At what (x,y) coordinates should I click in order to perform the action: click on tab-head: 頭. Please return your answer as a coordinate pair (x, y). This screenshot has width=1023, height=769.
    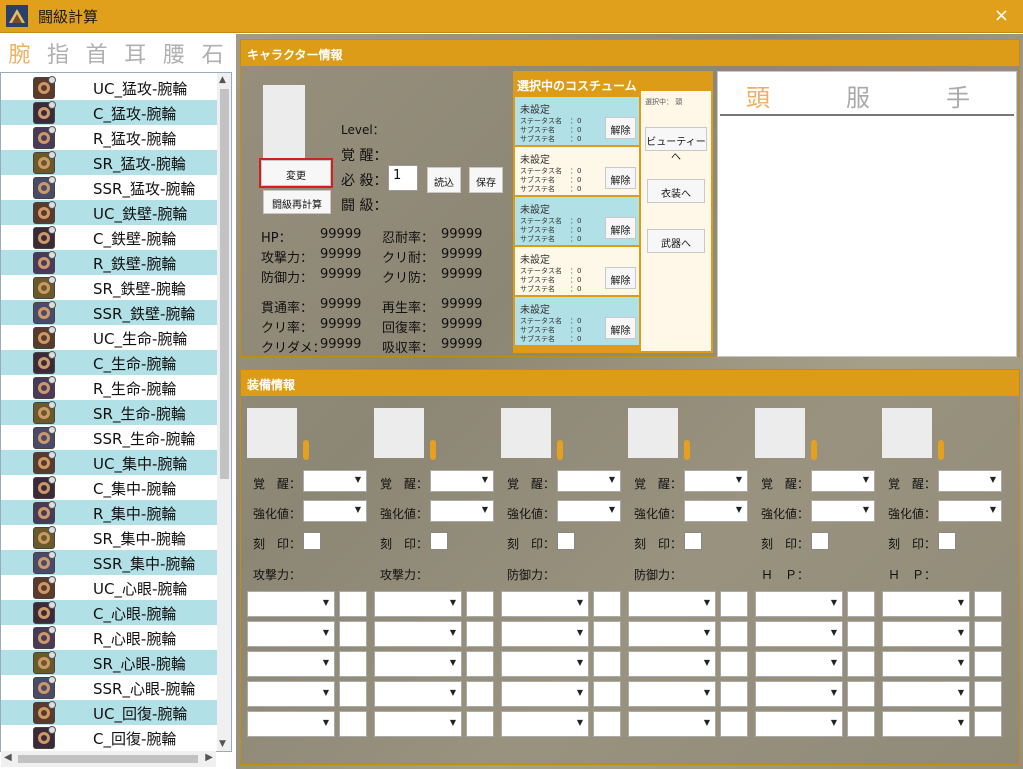
    Looking at the image, I should click on (758, 95).